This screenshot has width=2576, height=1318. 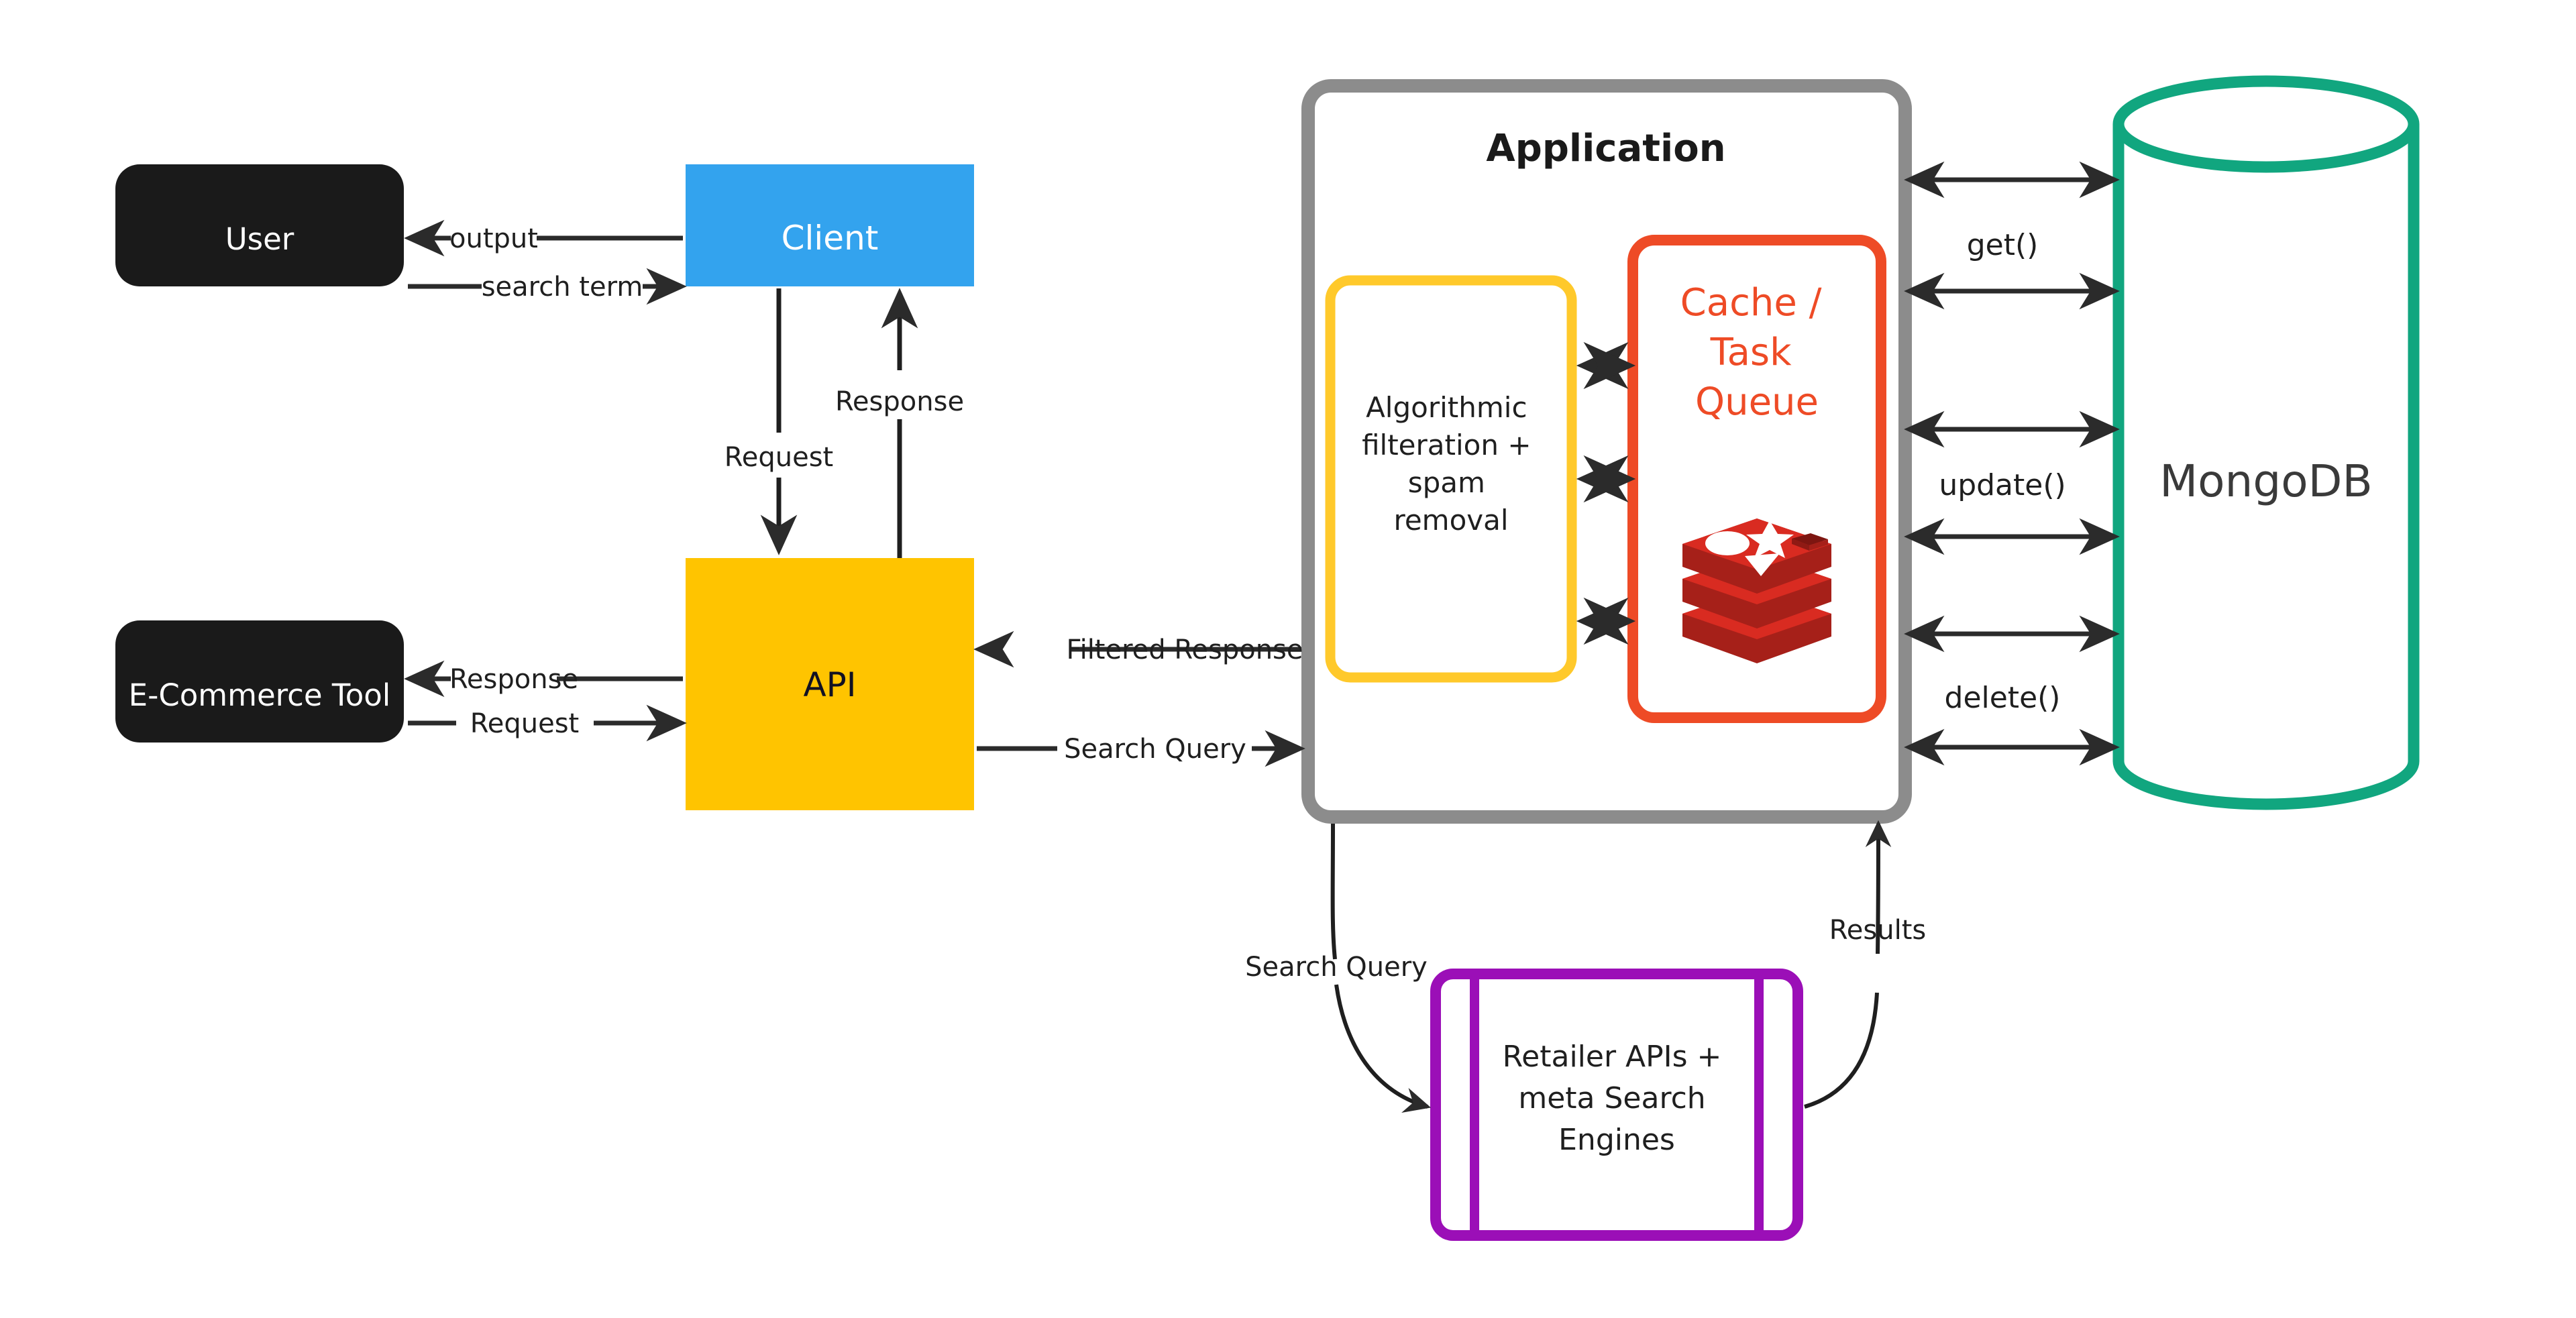 I want to click on filtration-line-3: spam, so click(x=1446, y=483).